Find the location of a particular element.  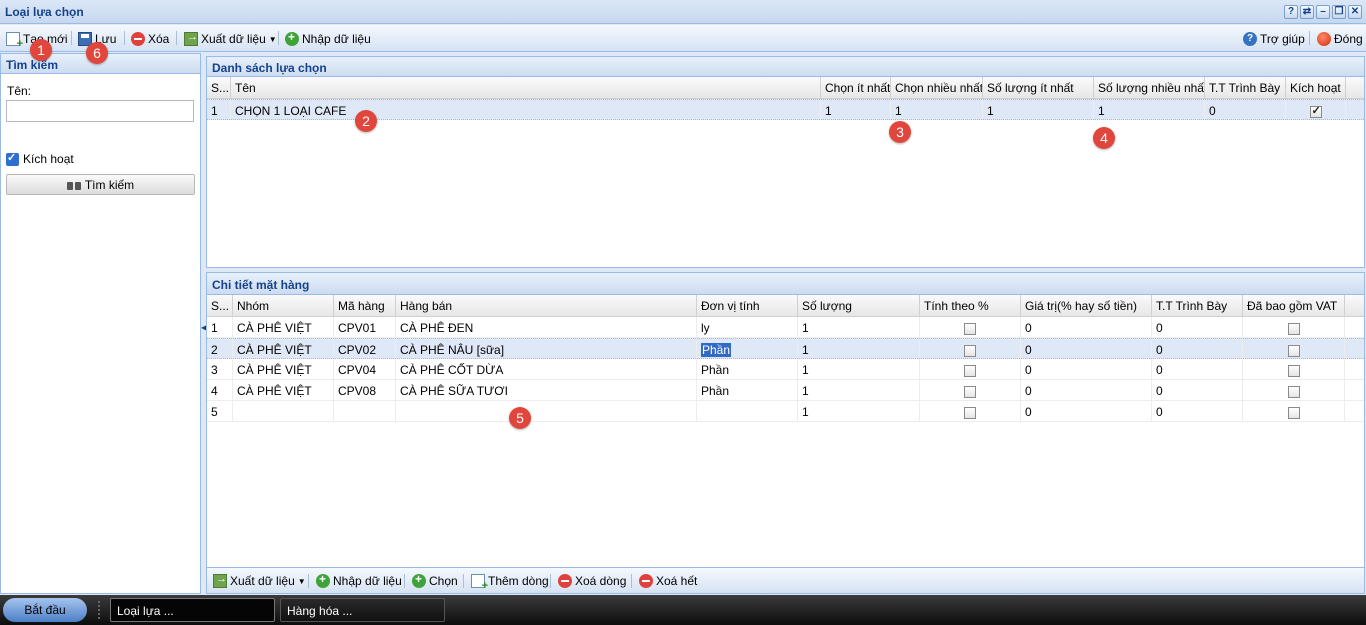

col-header: Chọn ít nhất is located at coordinates (856, 88).